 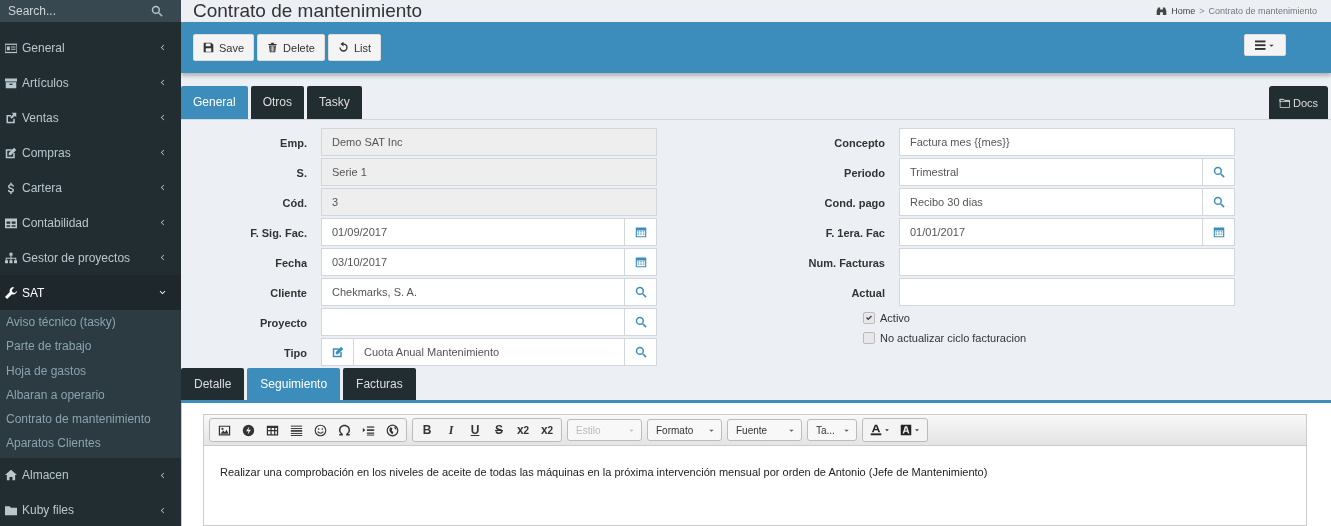 What do you see at coordinates (290, 263) in the screenshot?
I see `field-label: Fecha` at bounding box center [290, 263].